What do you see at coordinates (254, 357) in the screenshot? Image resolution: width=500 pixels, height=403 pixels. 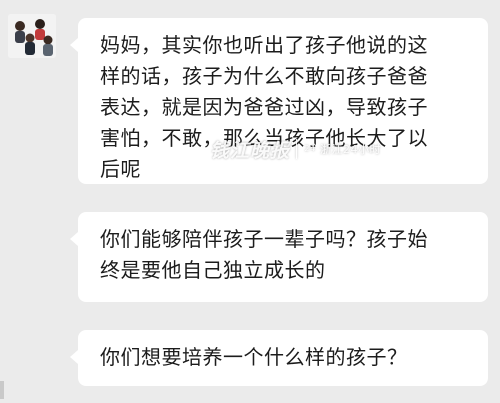 I see `message-text: 你们想要培养一个什么样的孩子？` at bounding box center [254, 357].